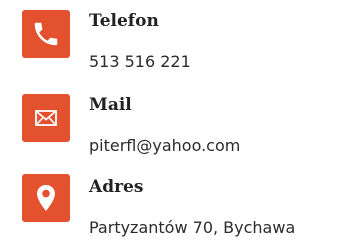 The image size is (347, 240). I want to click on map-pin-icon, so click(46, 198).